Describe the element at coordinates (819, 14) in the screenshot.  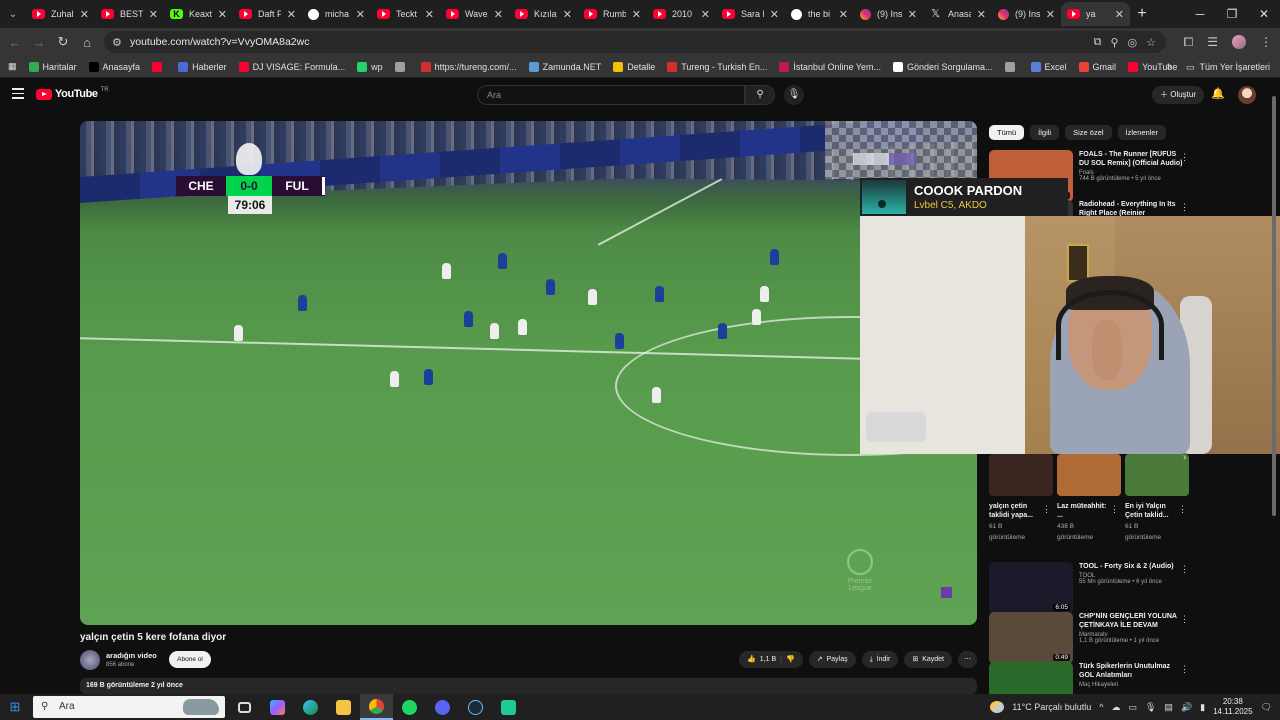
I see `browser-tab: the bi ✕` at that location.